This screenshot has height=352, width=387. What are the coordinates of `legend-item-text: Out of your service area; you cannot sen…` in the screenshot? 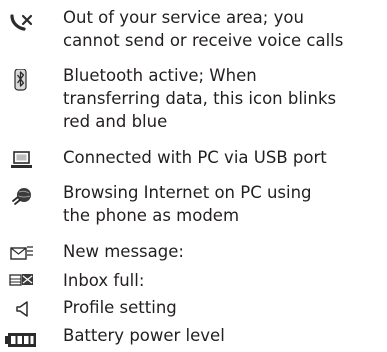 It's located at (203, 29).